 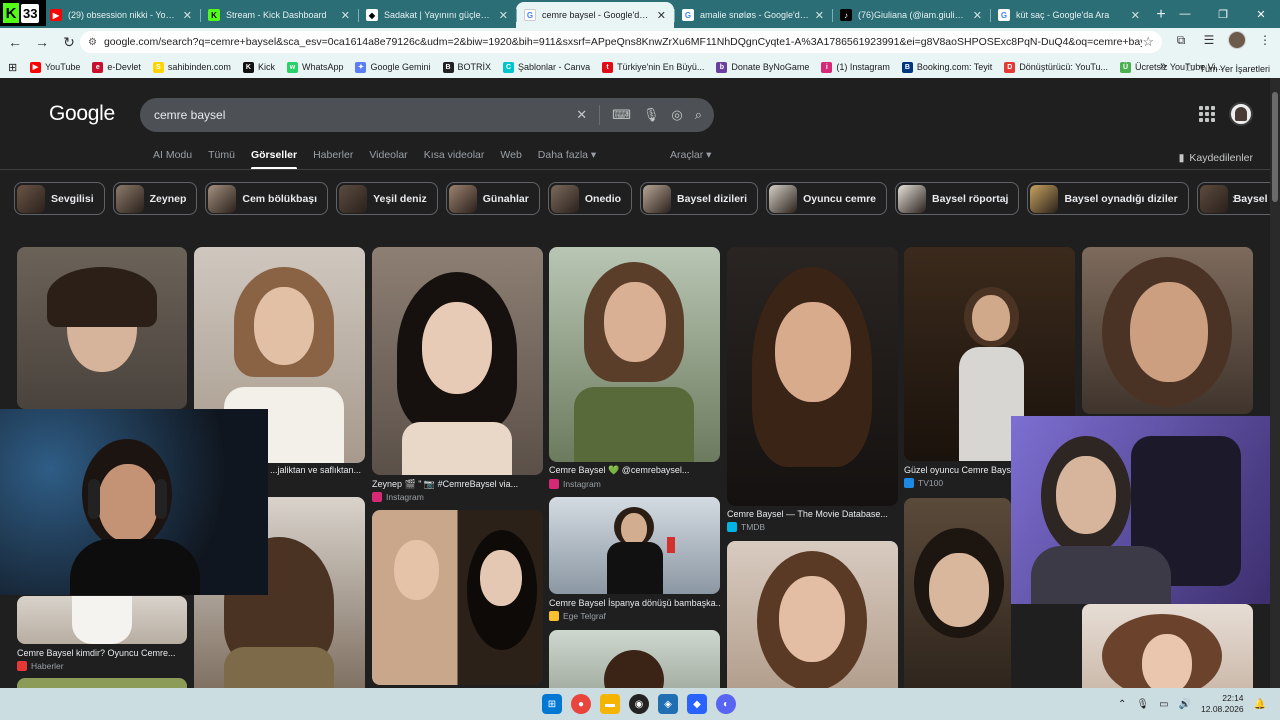 I want to click on search-tab: Haberler, so click(x=333, y=155).